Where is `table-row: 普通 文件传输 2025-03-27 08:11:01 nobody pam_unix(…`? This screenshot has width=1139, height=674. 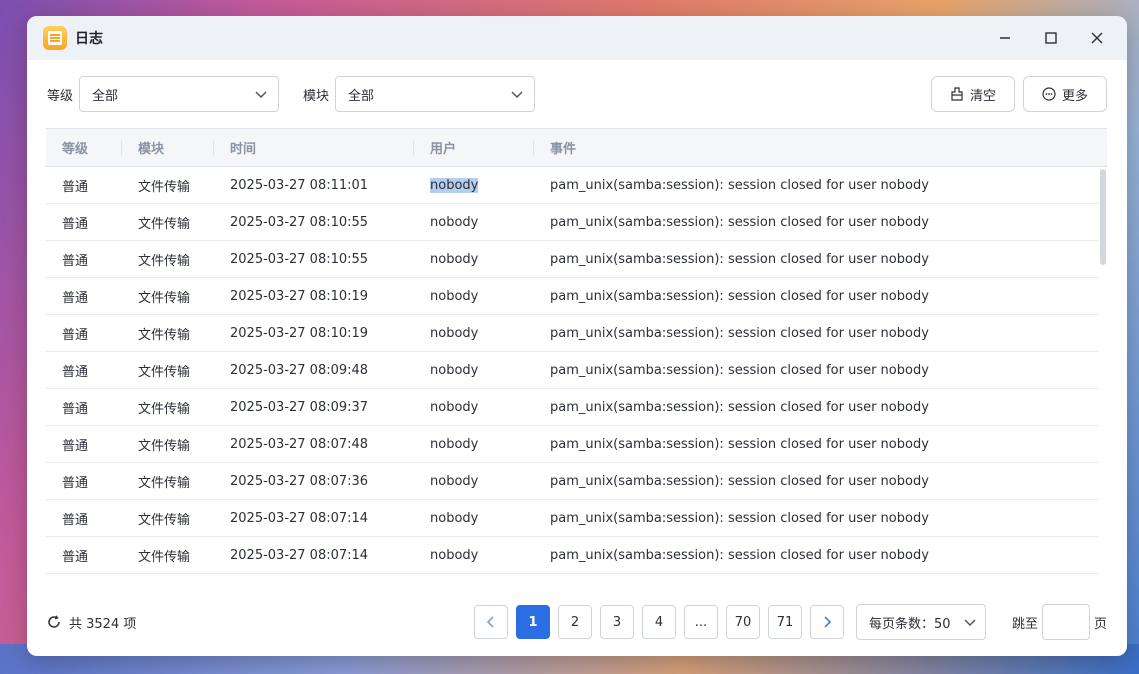 table-row: 普通 文件传输 2025-03-27 08:11:01 nobody pam_unix(… is located at coordinates (572, 185).